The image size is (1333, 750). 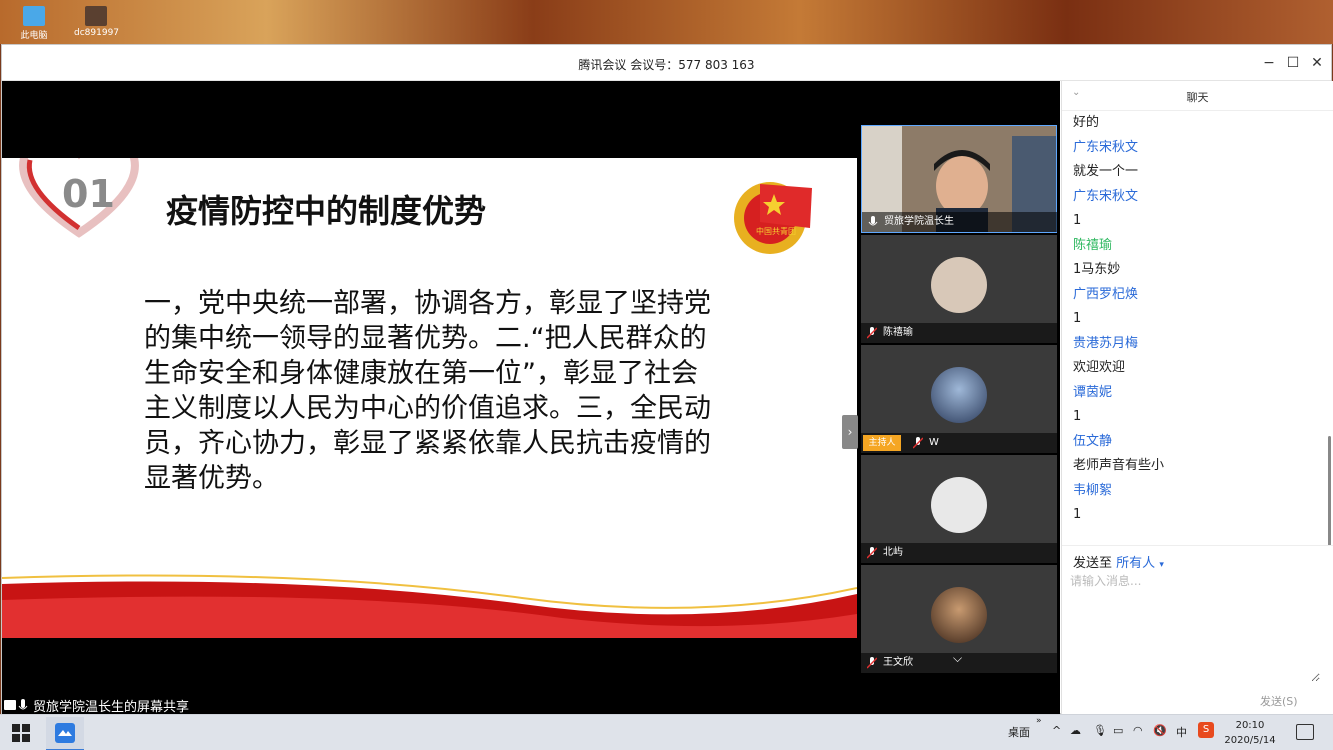 I want to click on maximize-button: ☐, so click(x=1293, y=63).